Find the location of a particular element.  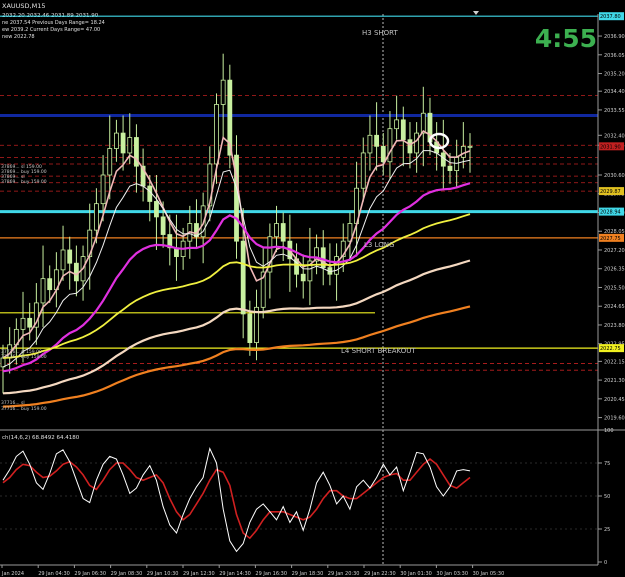

price-tick-label: 2030.60 is located at coordinates (614, 176).